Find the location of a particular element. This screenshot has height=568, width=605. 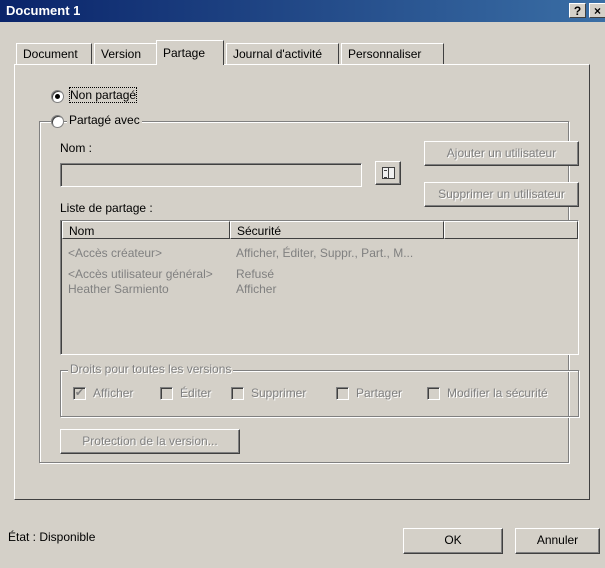

modify-security-label: Modifier la sécurité is located at coordinates (497, 393).